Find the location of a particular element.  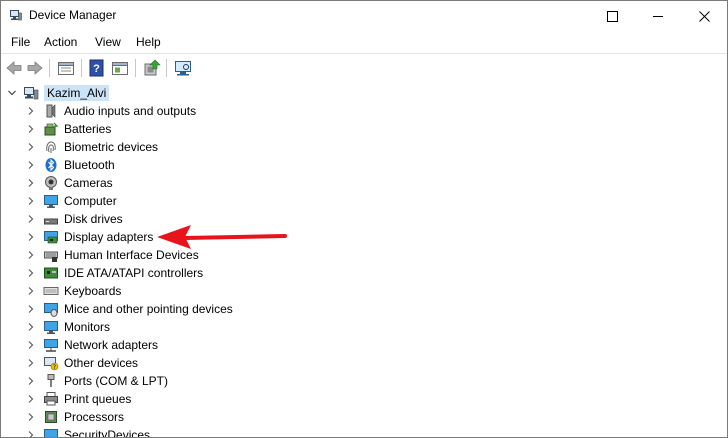

menu-help: Help is located at coordinates (148, 42).